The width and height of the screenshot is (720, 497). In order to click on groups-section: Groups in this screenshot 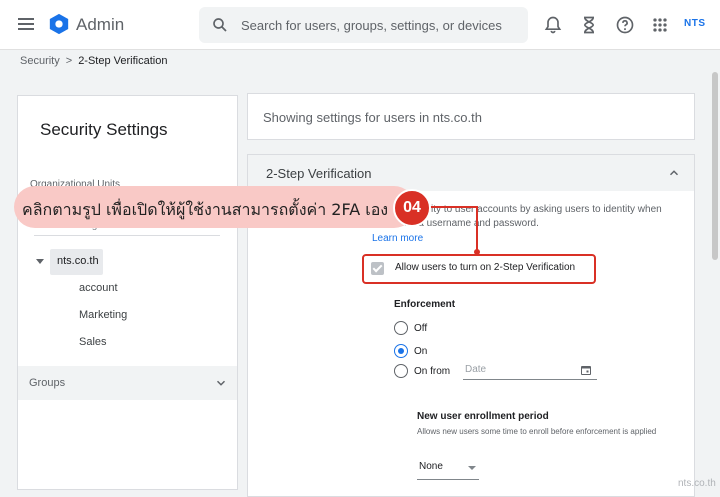, I will do `click(127, 383)`.